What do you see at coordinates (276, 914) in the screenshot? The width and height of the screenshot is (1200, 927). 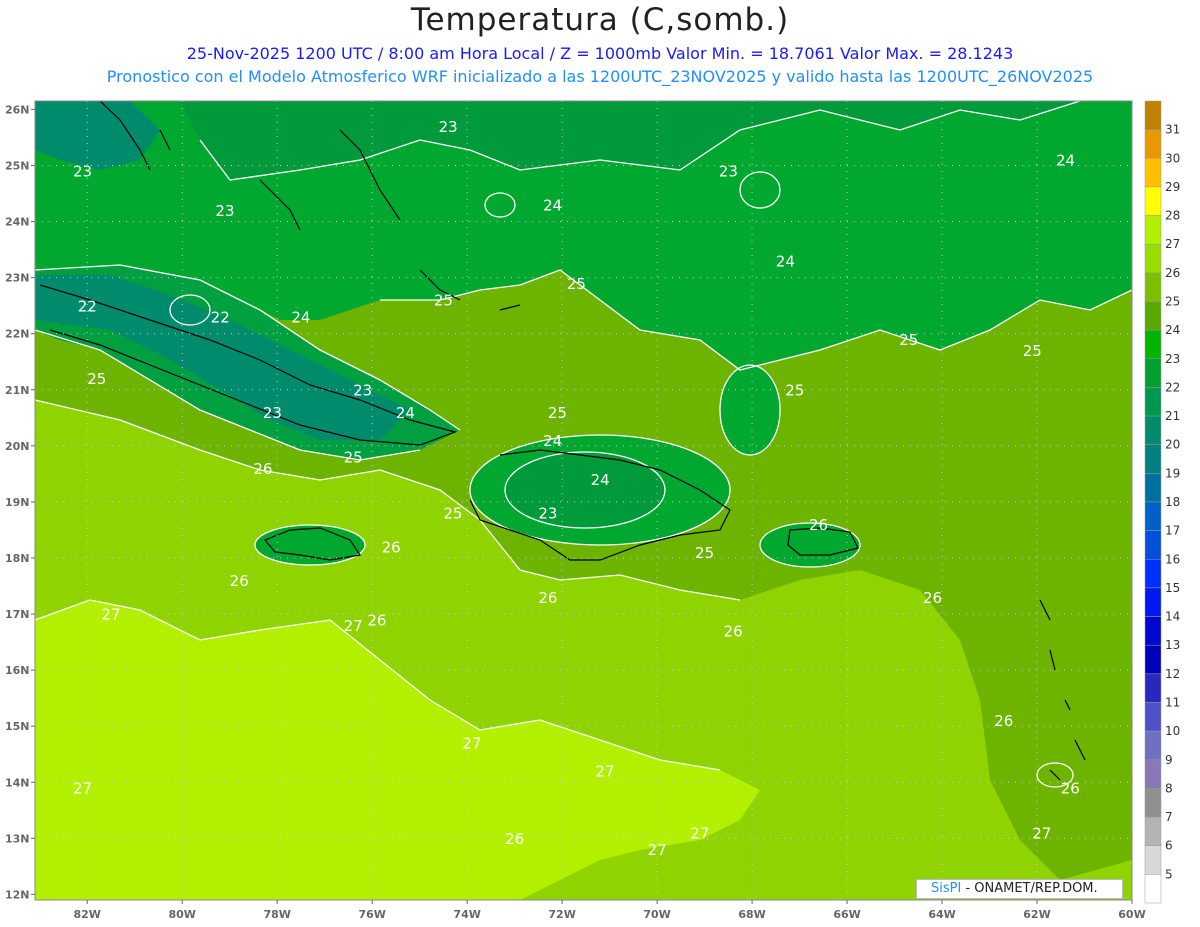 I see `lon-tick-label: 78W` at bounding box center [276, 914].